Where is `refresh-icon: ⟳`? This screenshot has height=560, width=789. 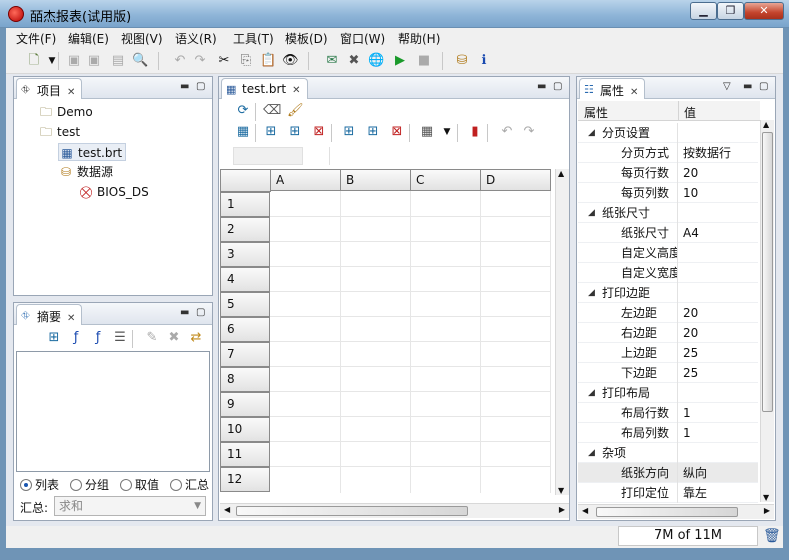
refresh-icon: ⟳ is located at coordinates (243, 111).